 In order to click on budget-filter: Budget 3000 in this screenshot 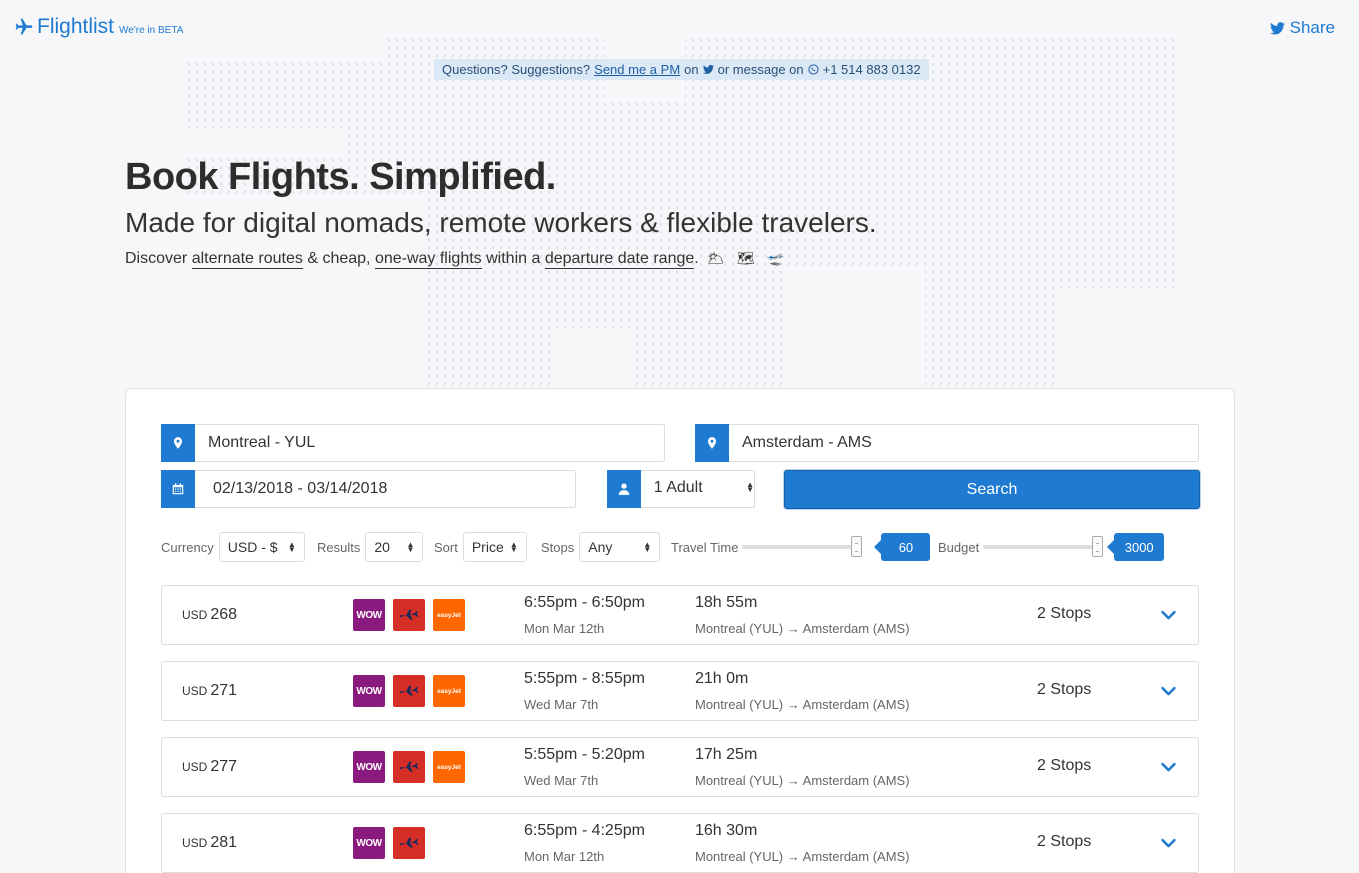, I will do `click(1051, 547)`.